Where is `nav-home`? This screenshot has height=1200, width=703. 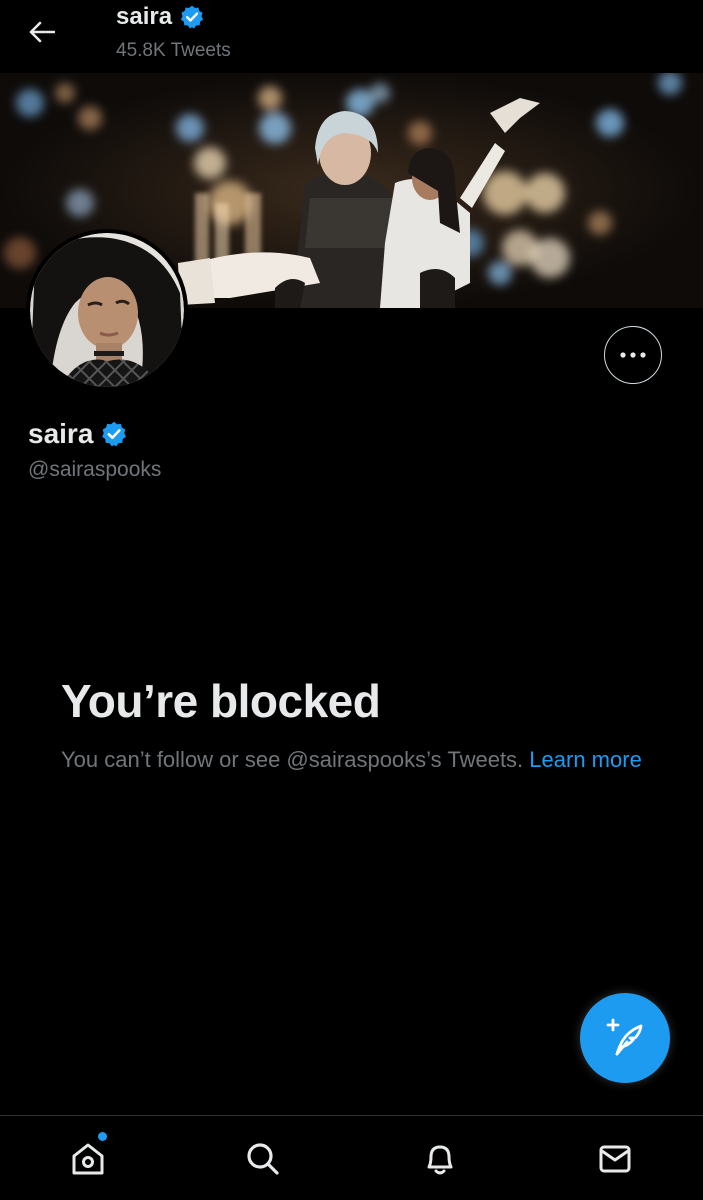 nav-home is located at coordinates (88, 1159).